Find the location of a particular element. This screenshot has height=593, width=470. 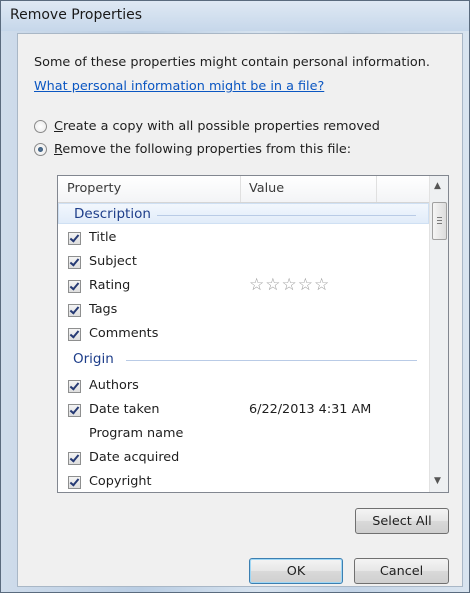

property-row: Subject is located at coordinates (243, 263).